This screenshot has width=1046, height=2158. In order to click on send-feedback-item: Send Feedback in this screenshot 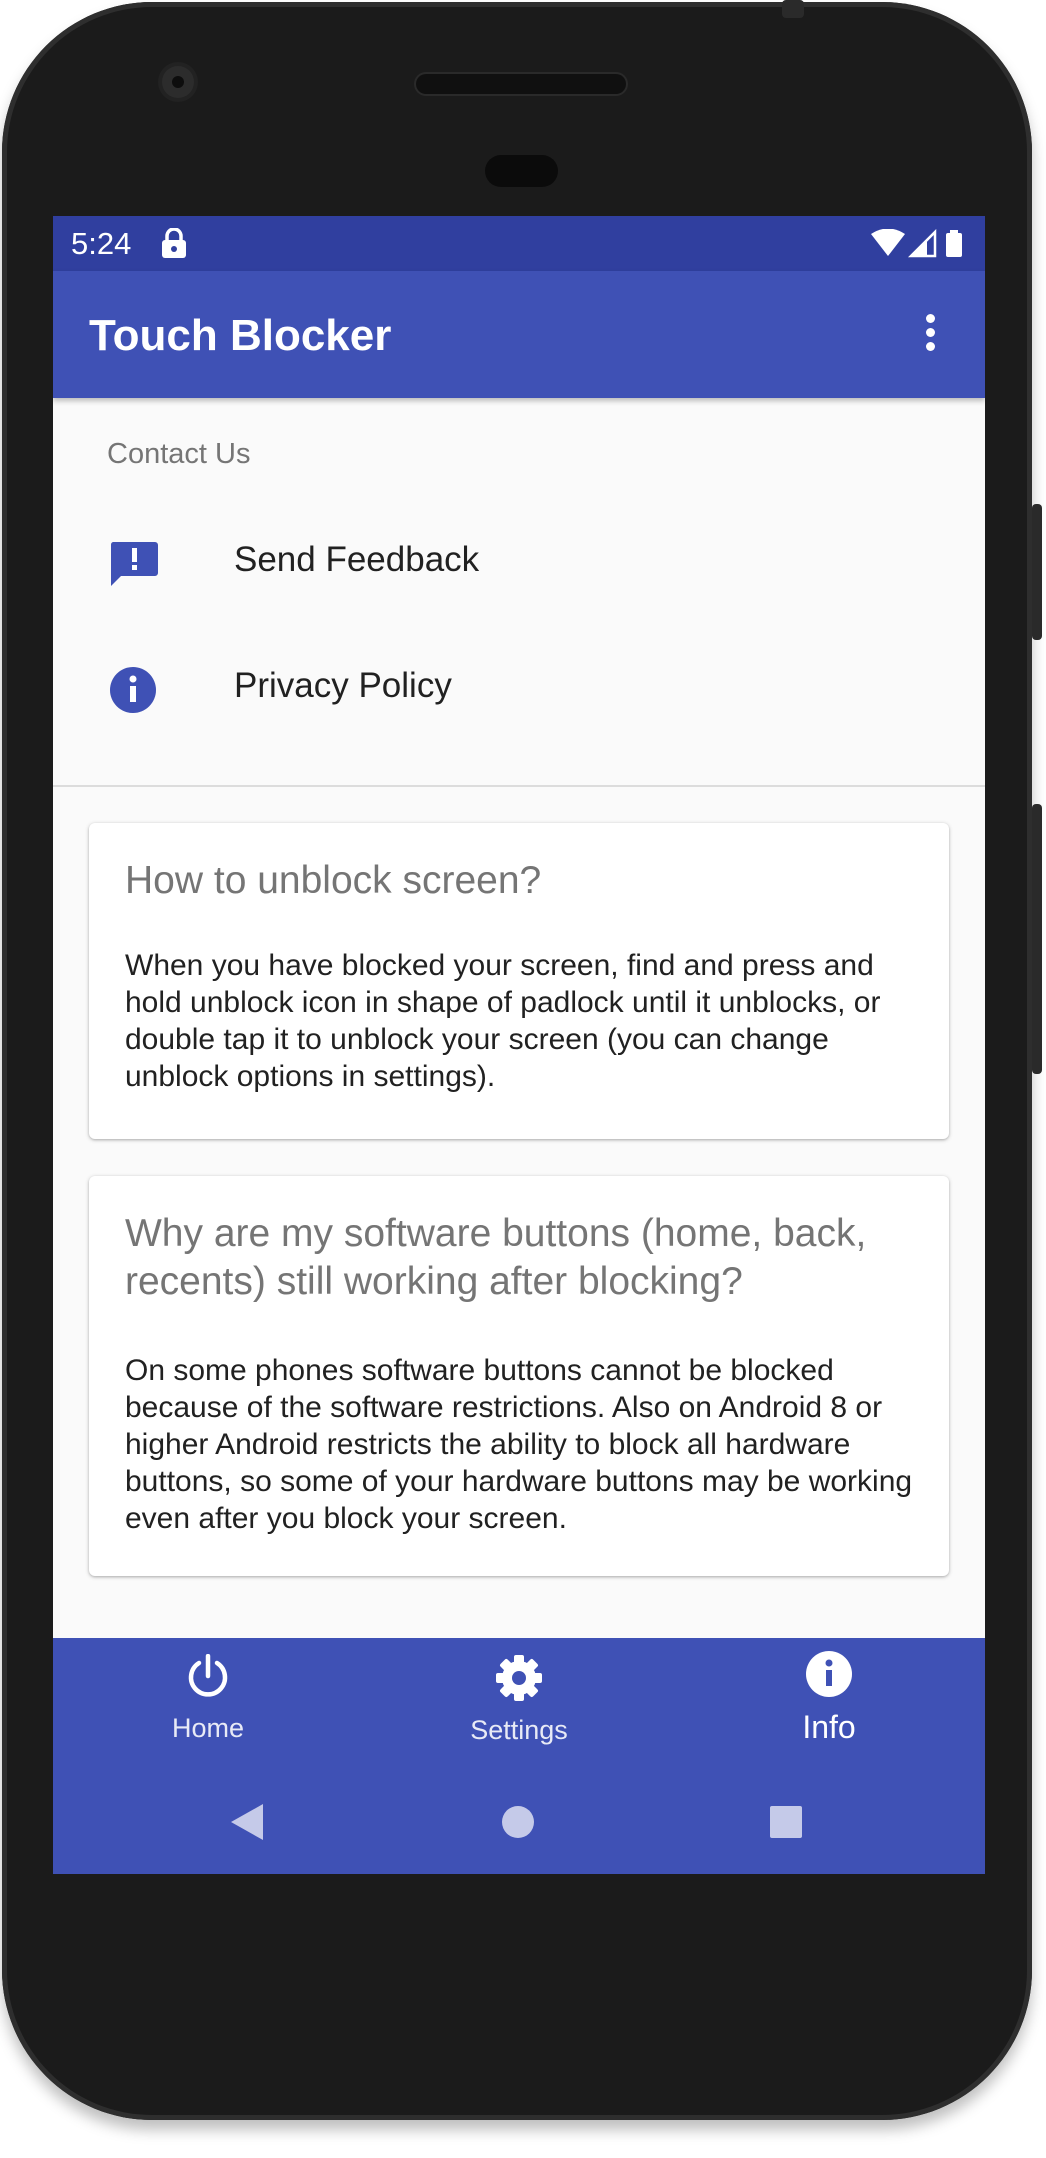, I will do `click(519, 562)`.